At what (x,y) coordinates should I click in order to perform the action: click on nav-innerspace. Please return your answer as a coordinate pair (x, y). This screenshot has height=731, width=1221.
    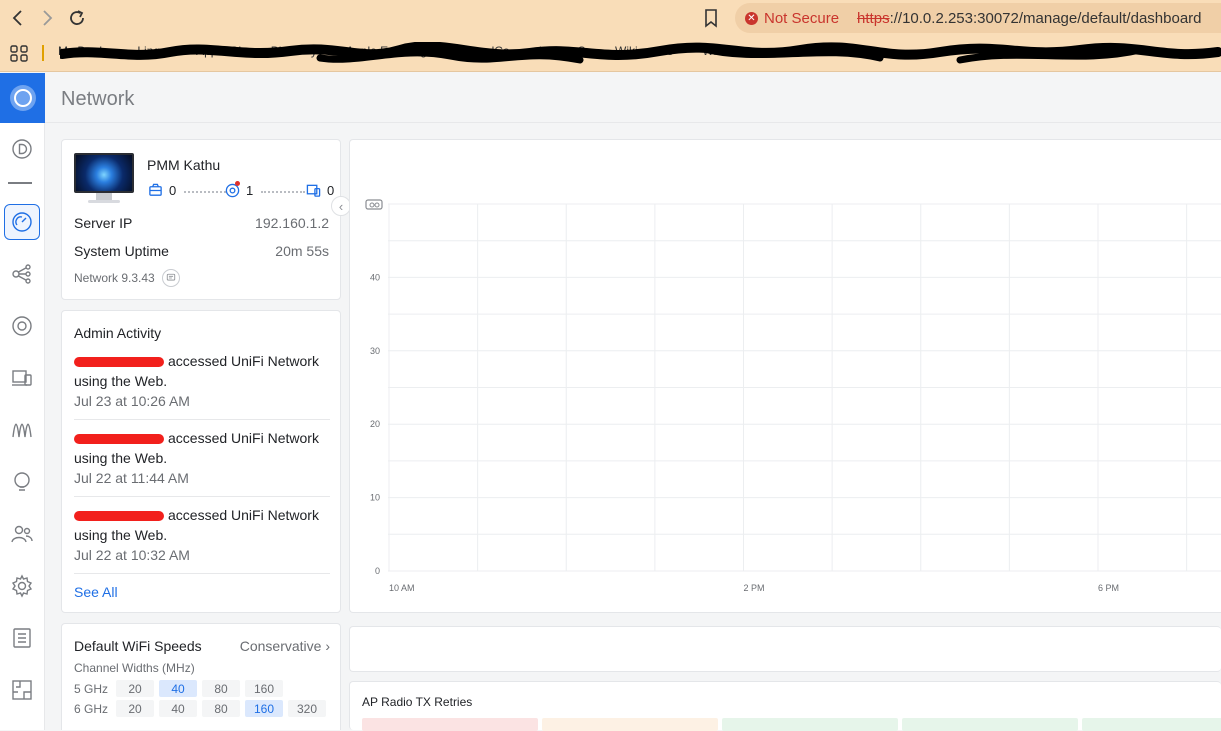
    Looking at the image, I should click on (22, 690).